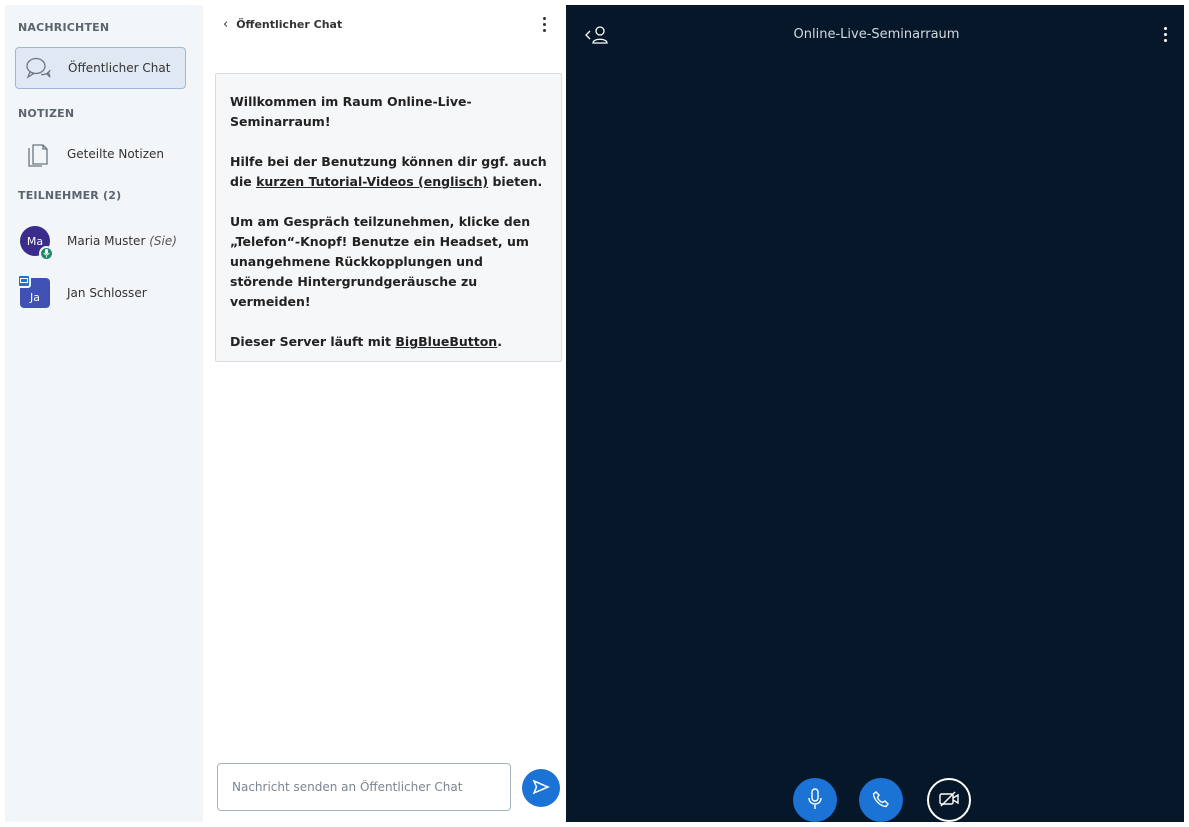  What do you see at coordinates (24, 281) in the screenshot?
I see `presenter-icon` at bounding box center [24, 281].